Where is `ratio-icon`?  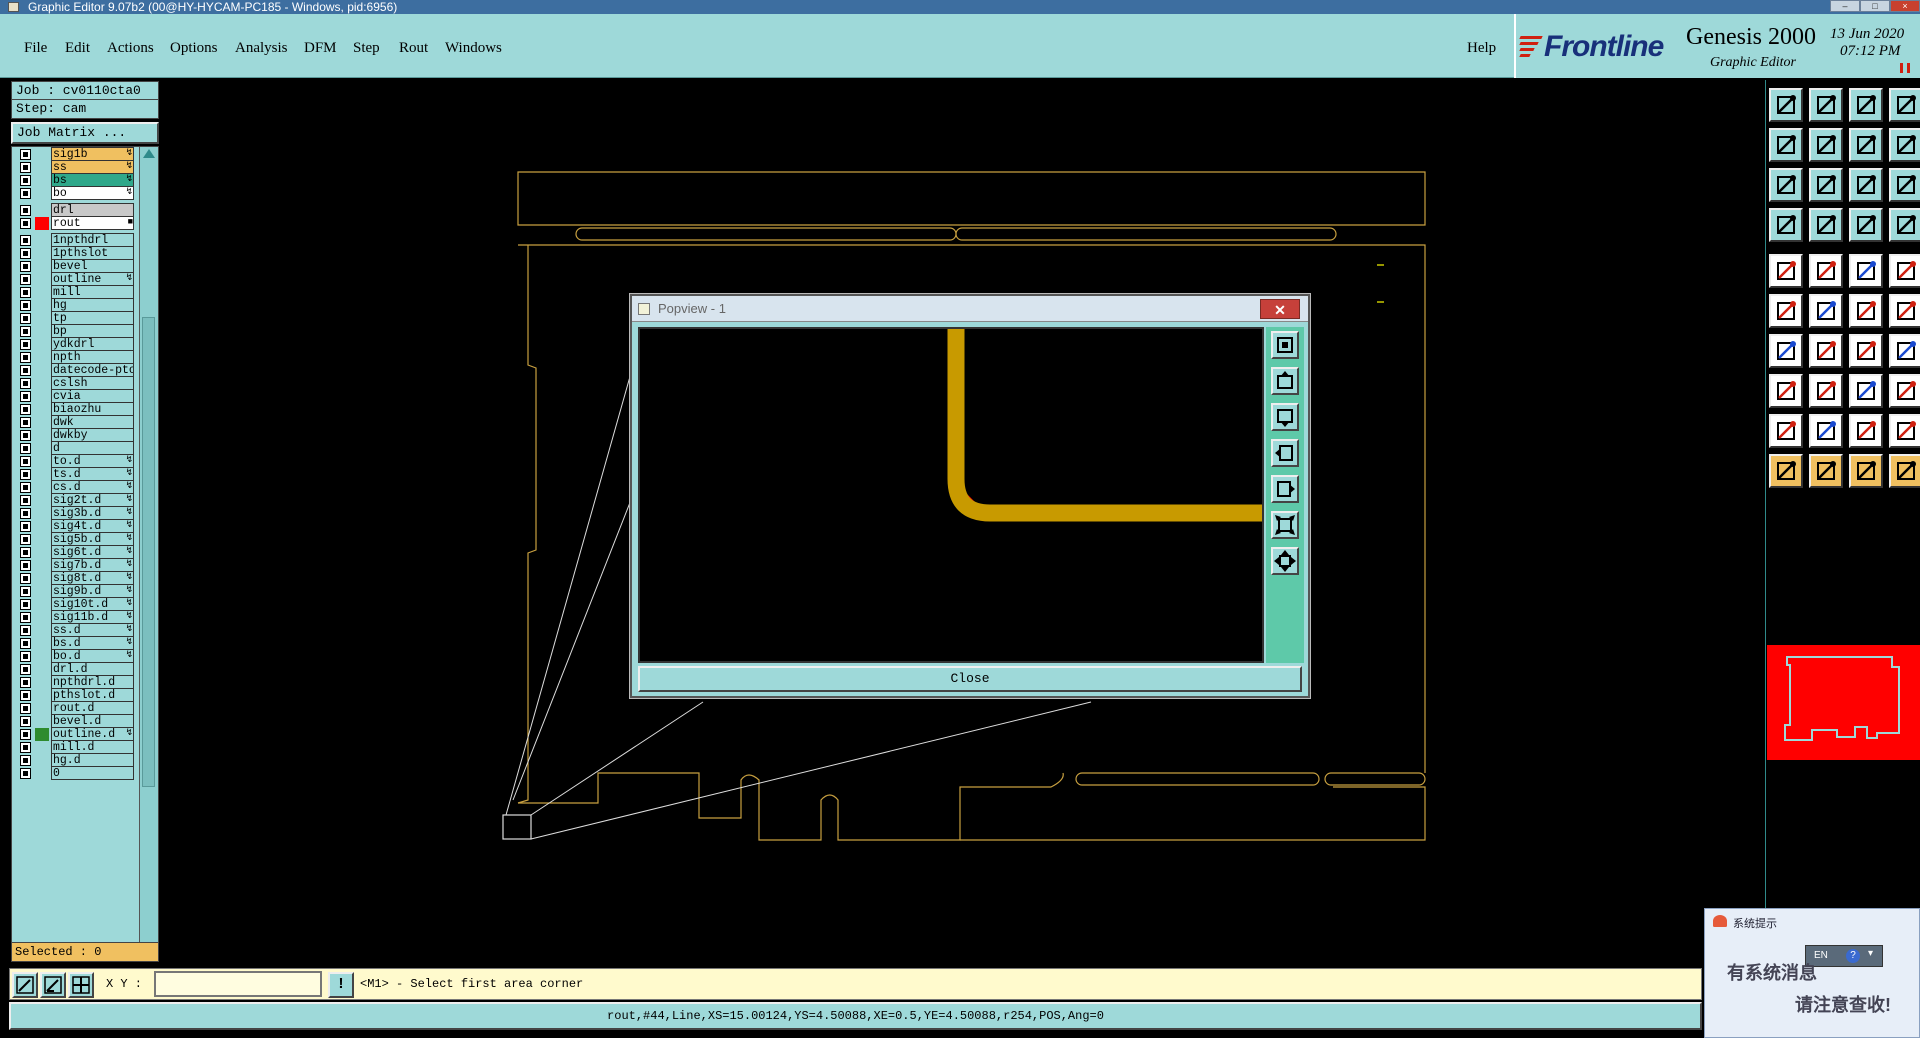 ratio-icon is located at coordinates (1866, 185).